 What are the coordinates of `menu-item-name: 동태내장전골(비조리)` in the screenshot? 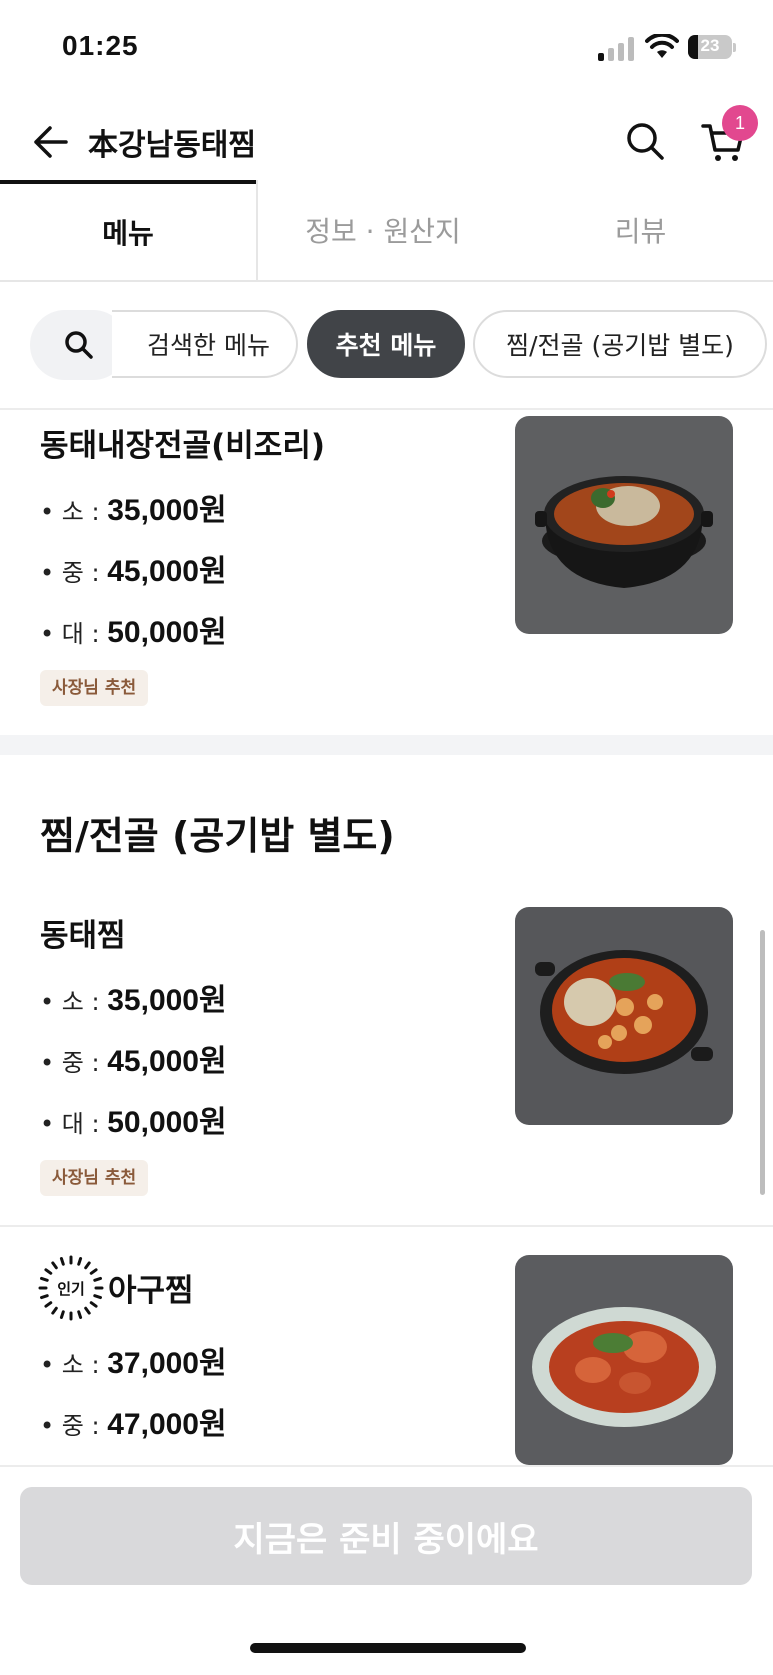 It's located at (183, 446).